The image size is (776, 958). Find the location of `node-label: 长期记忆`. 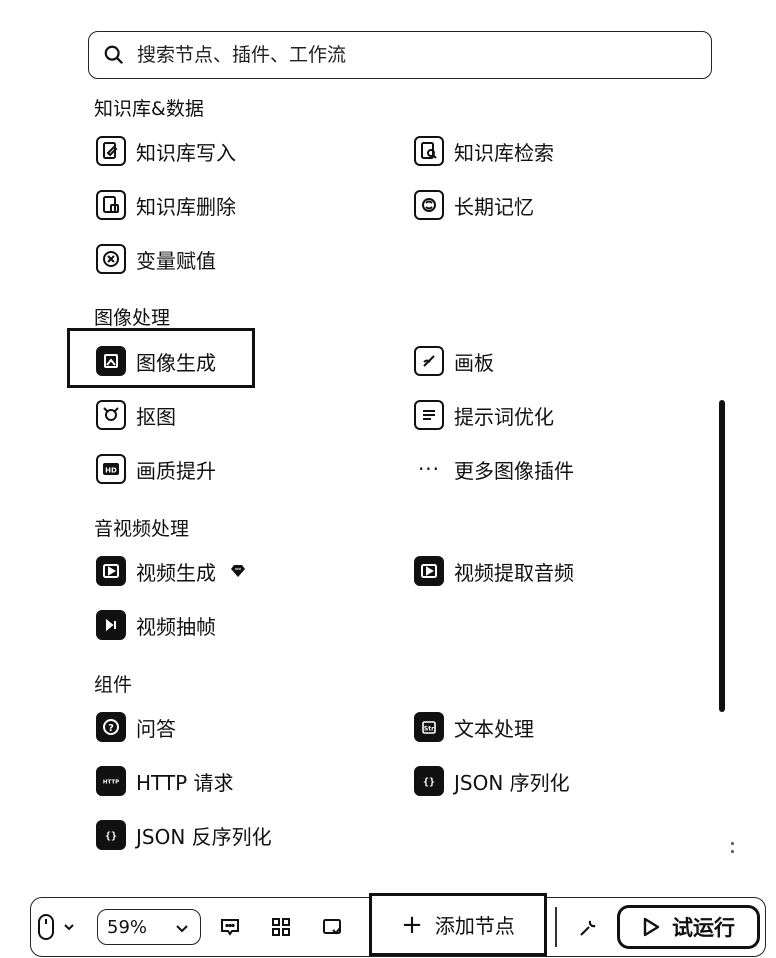

node-label: 长期记忆 is located at coordinates (494, 206).